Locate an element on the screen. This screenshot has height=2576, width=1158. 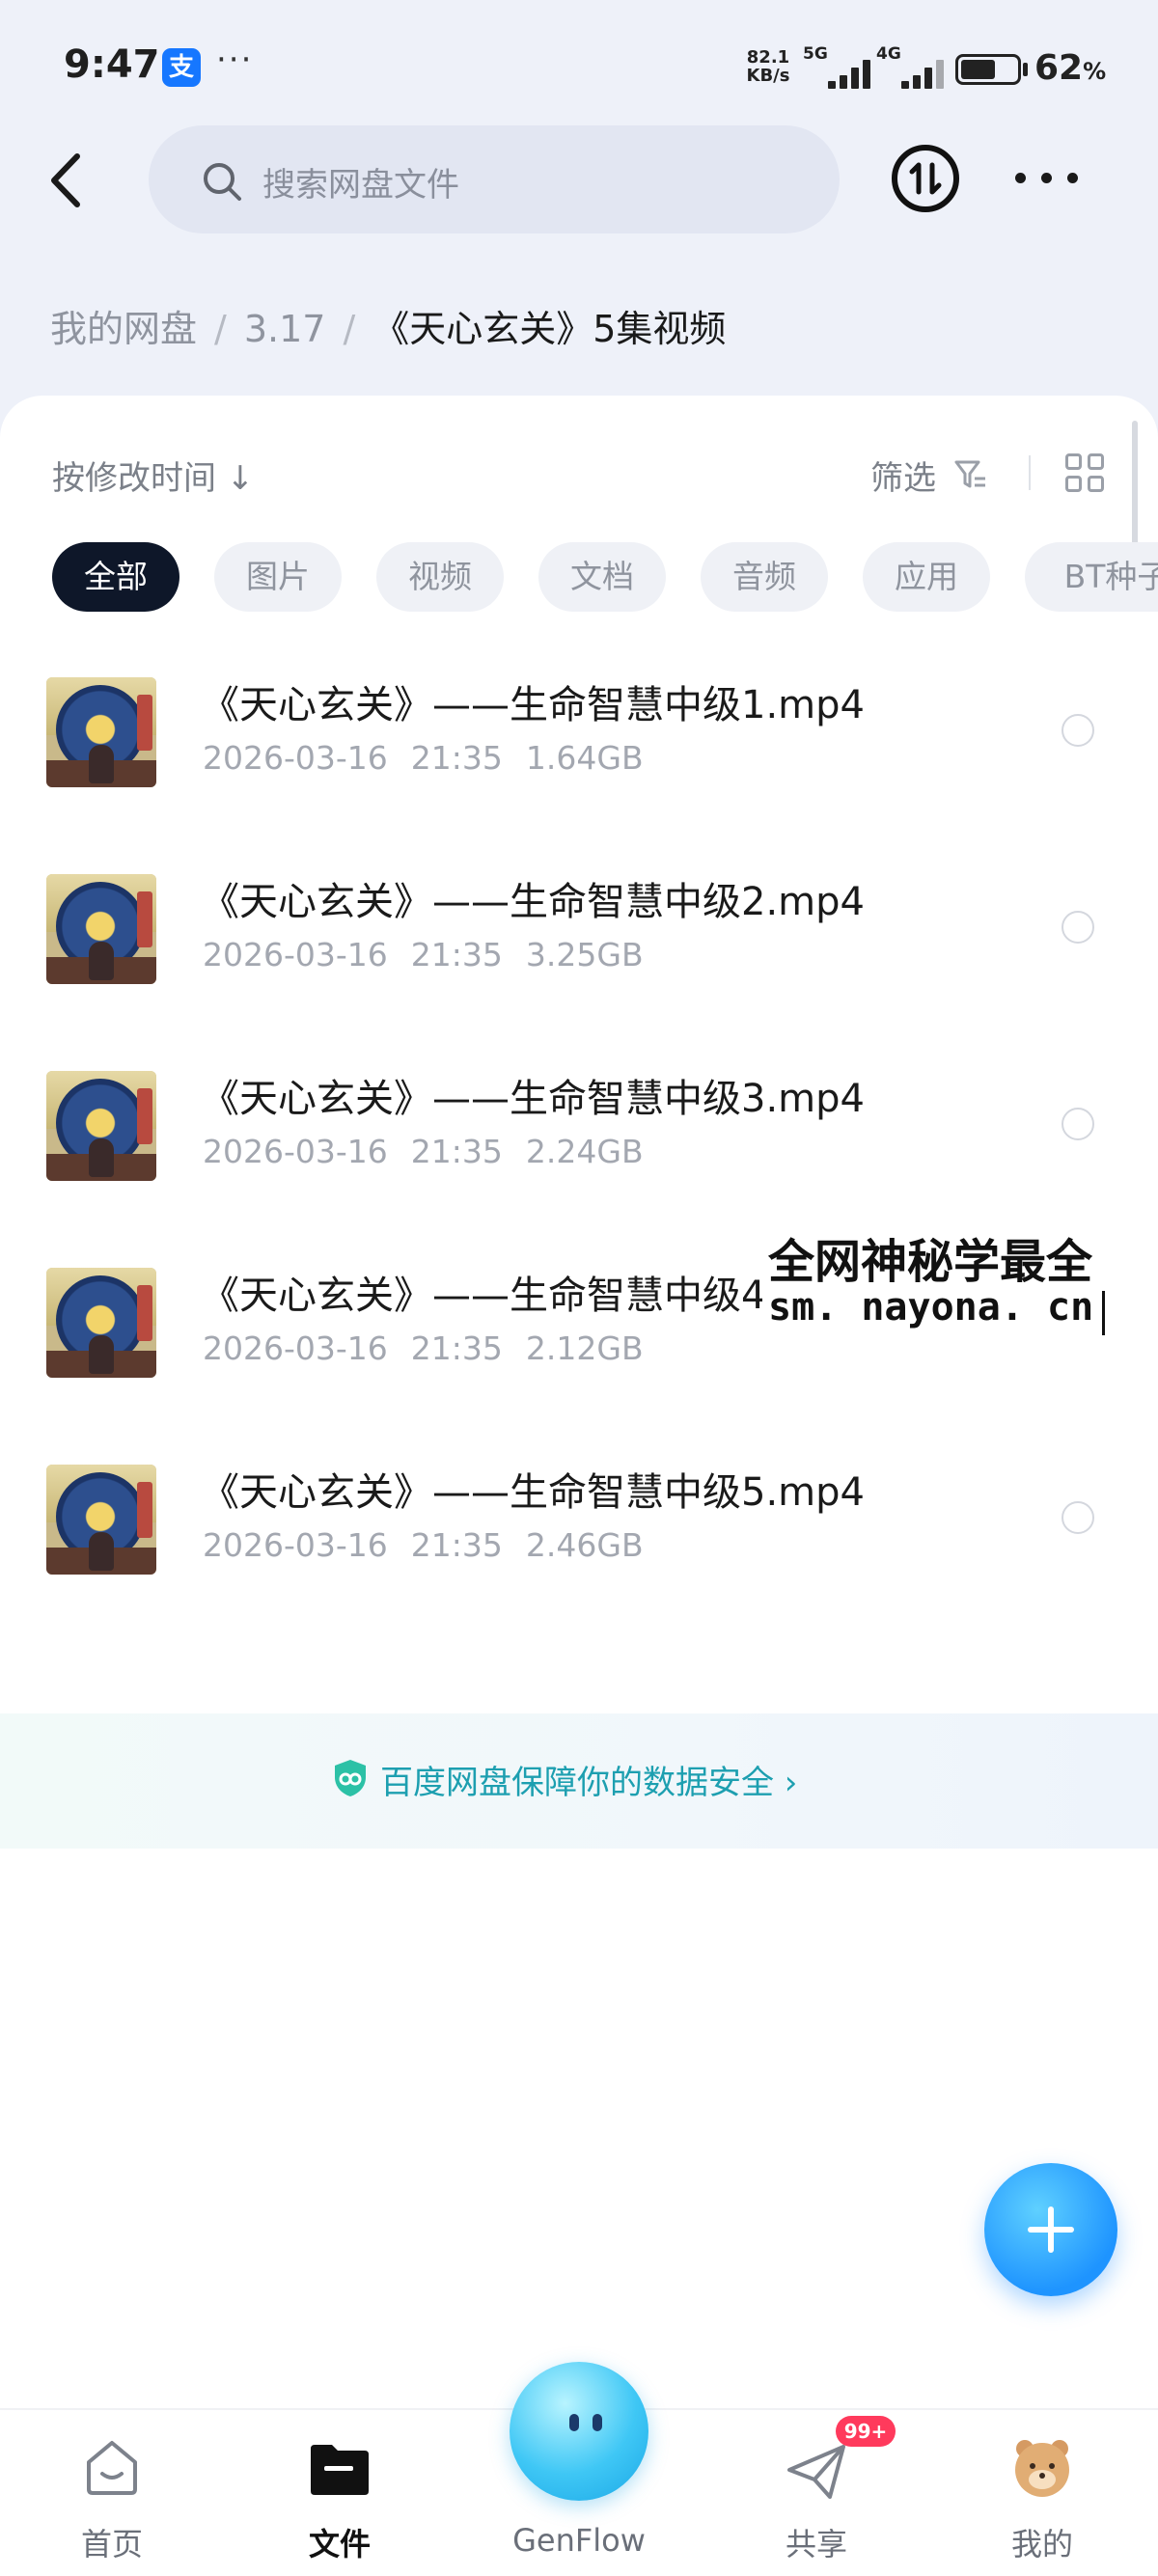
tab-apps: 应用 is located at coordinates (926, 577).